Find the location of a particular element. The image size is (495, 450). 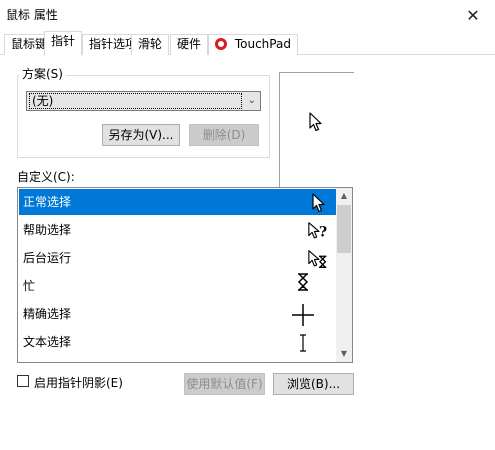

list-item: 帮助选择 ? is located at coordinates (178, 230).